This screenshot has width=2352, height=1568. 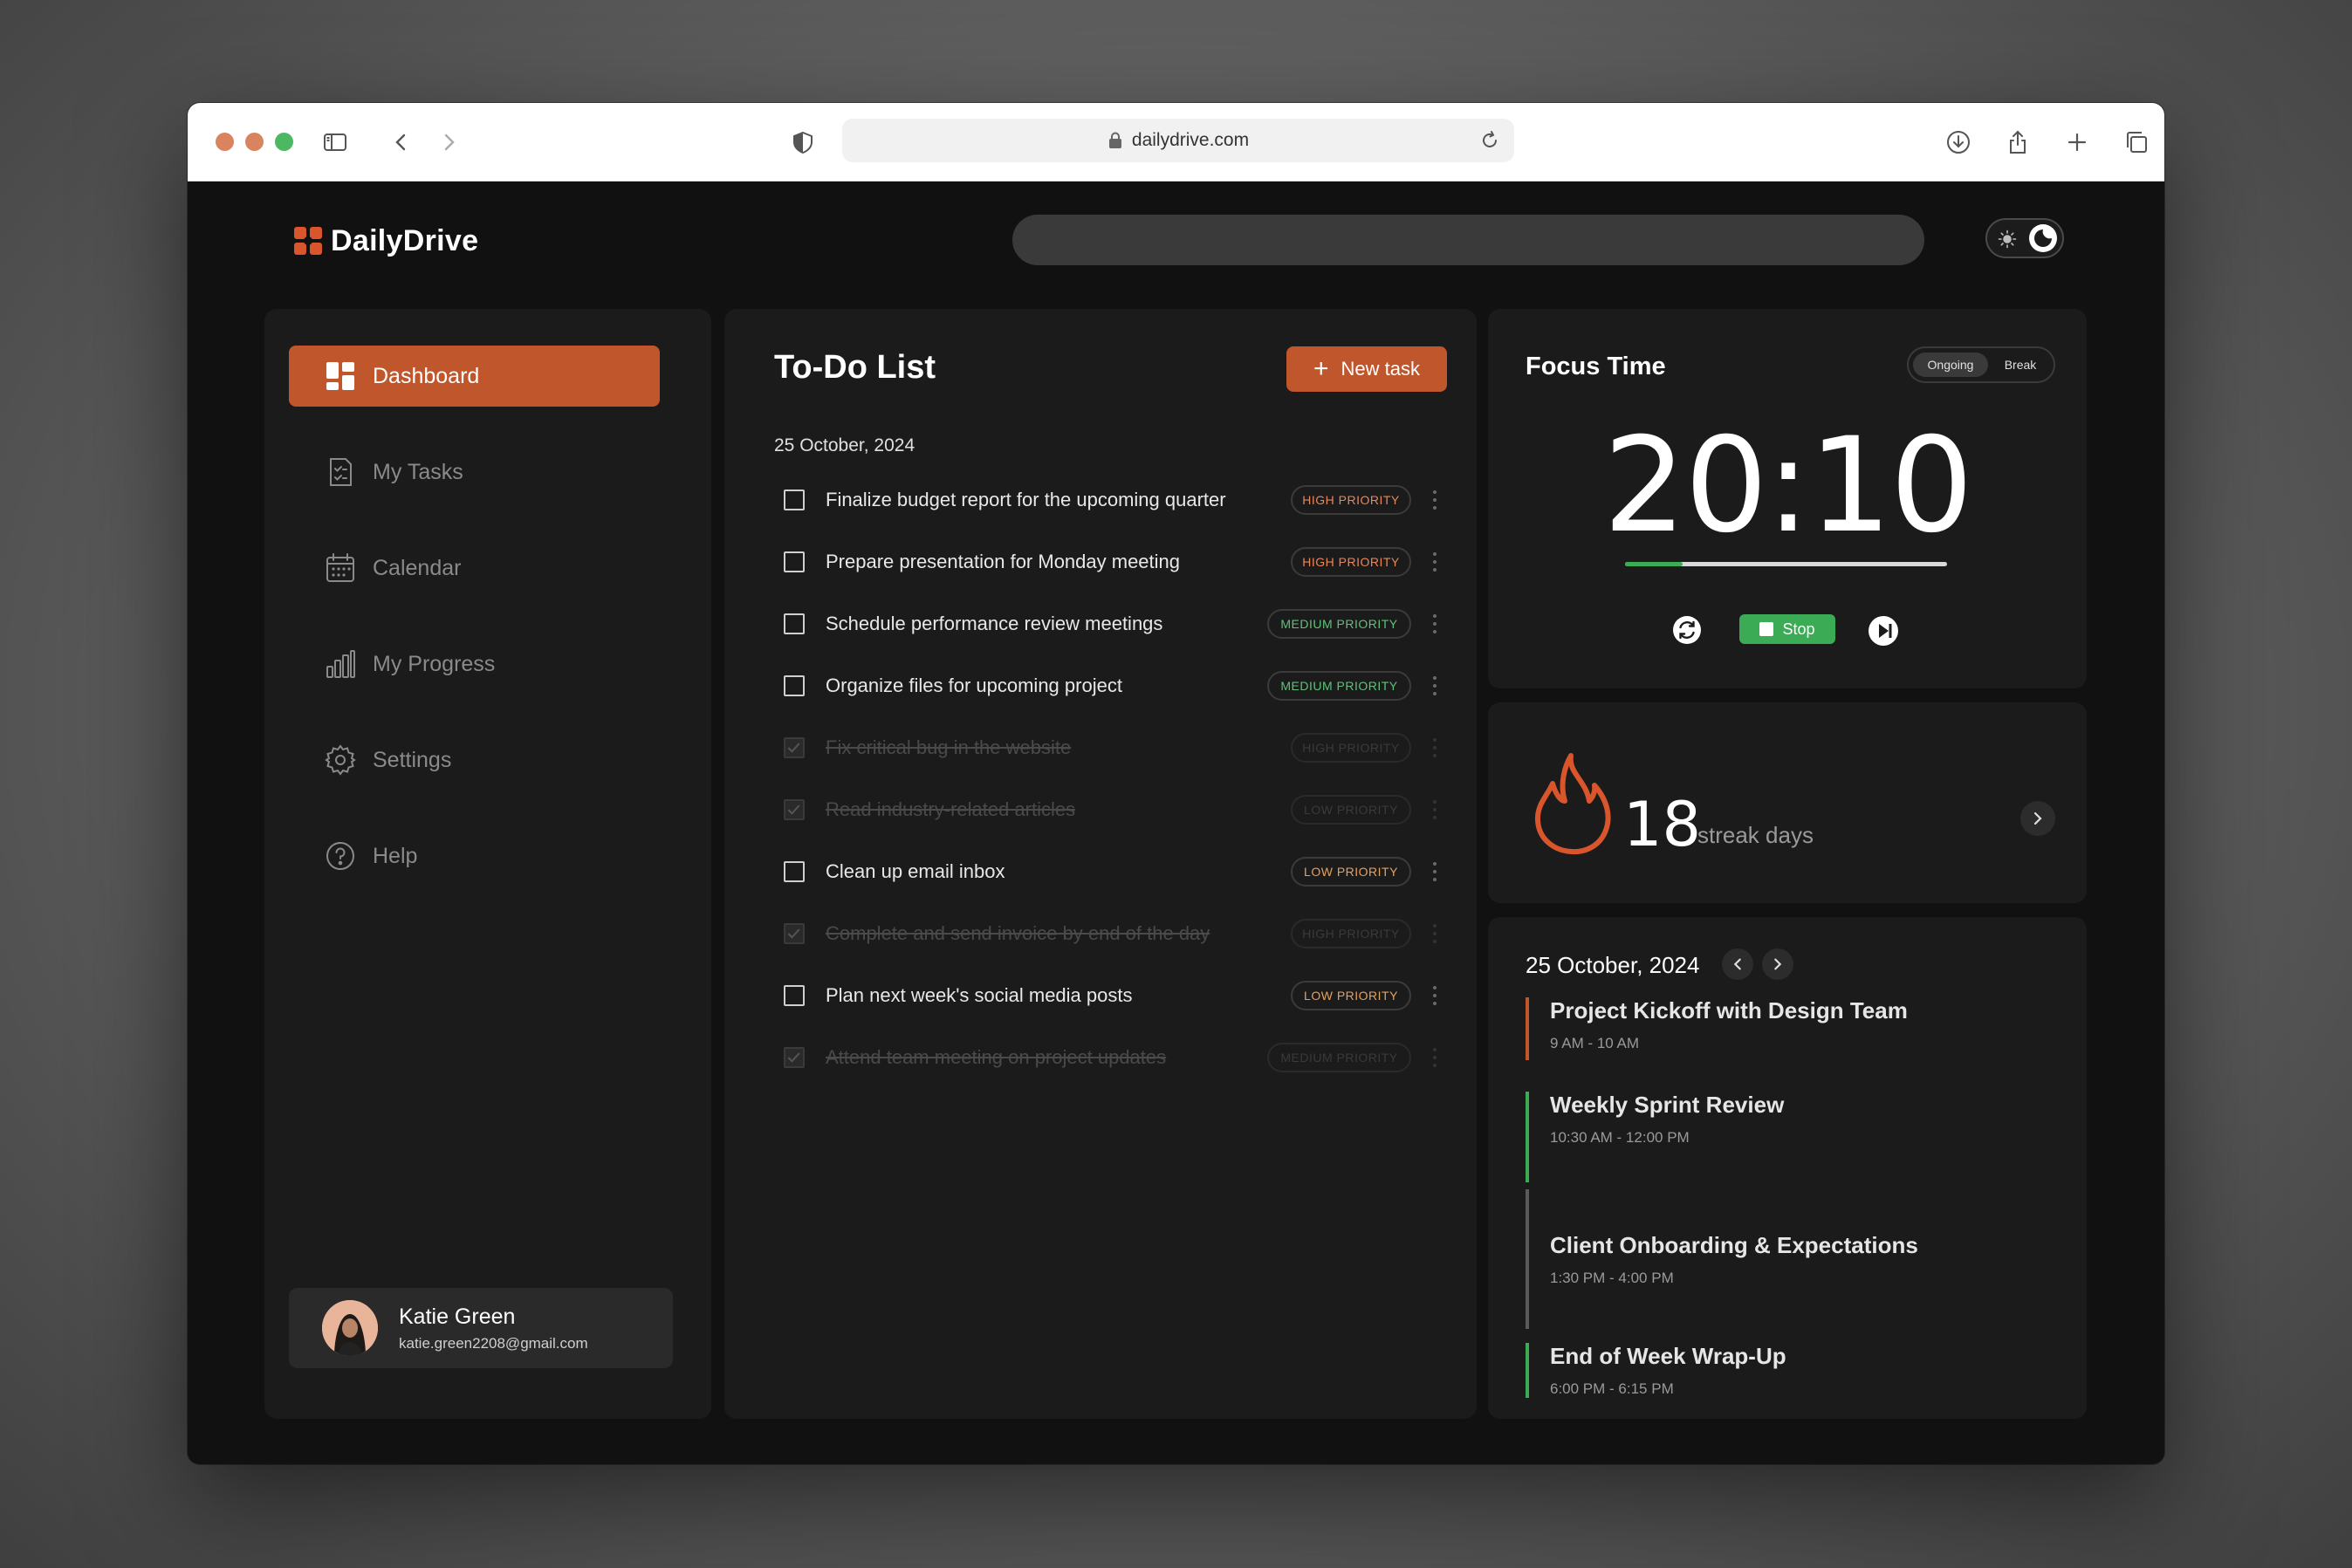 What do you see at coordinates (350, 1328) in the screenshot?
I see `avatar` at bounding box center [350, 1328].